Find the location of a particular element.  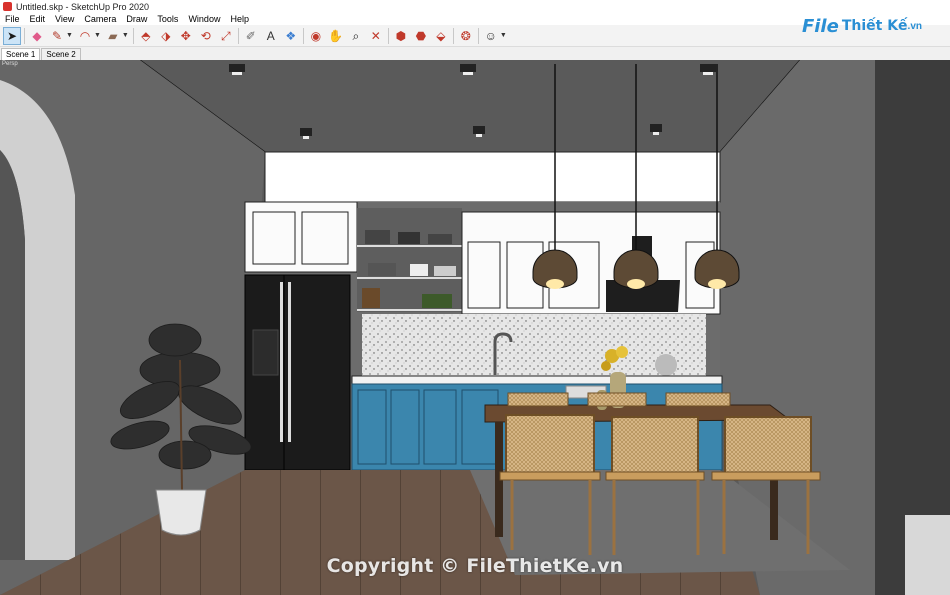

kettle is located at coordinates (666, 365).